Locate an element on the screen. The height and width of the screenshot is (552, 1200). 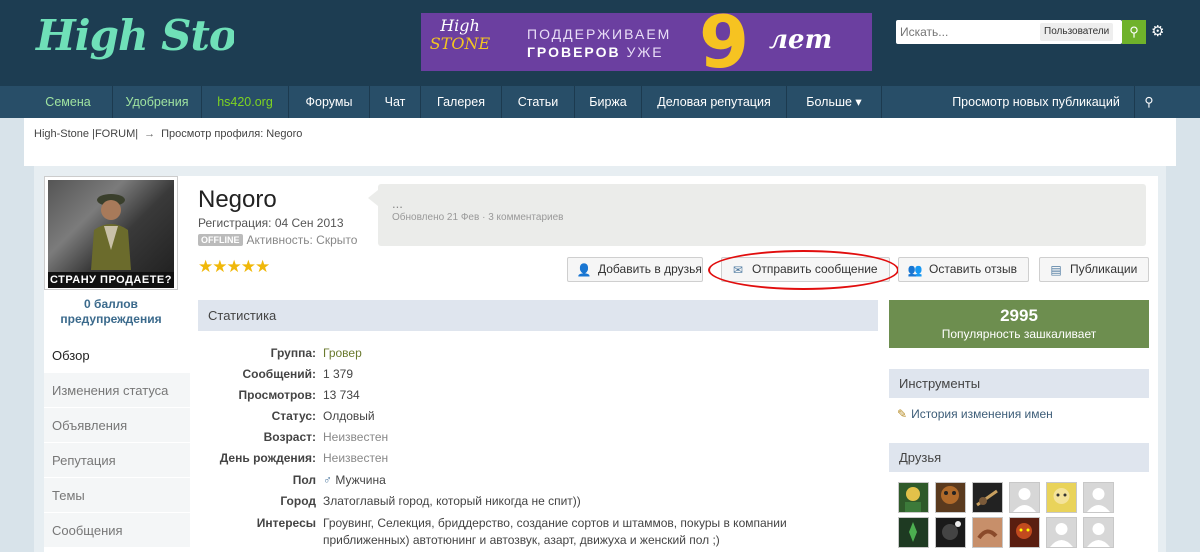
popularity-box: 2995 Популярность зашкаливает is located at coordinates (1019, 324).